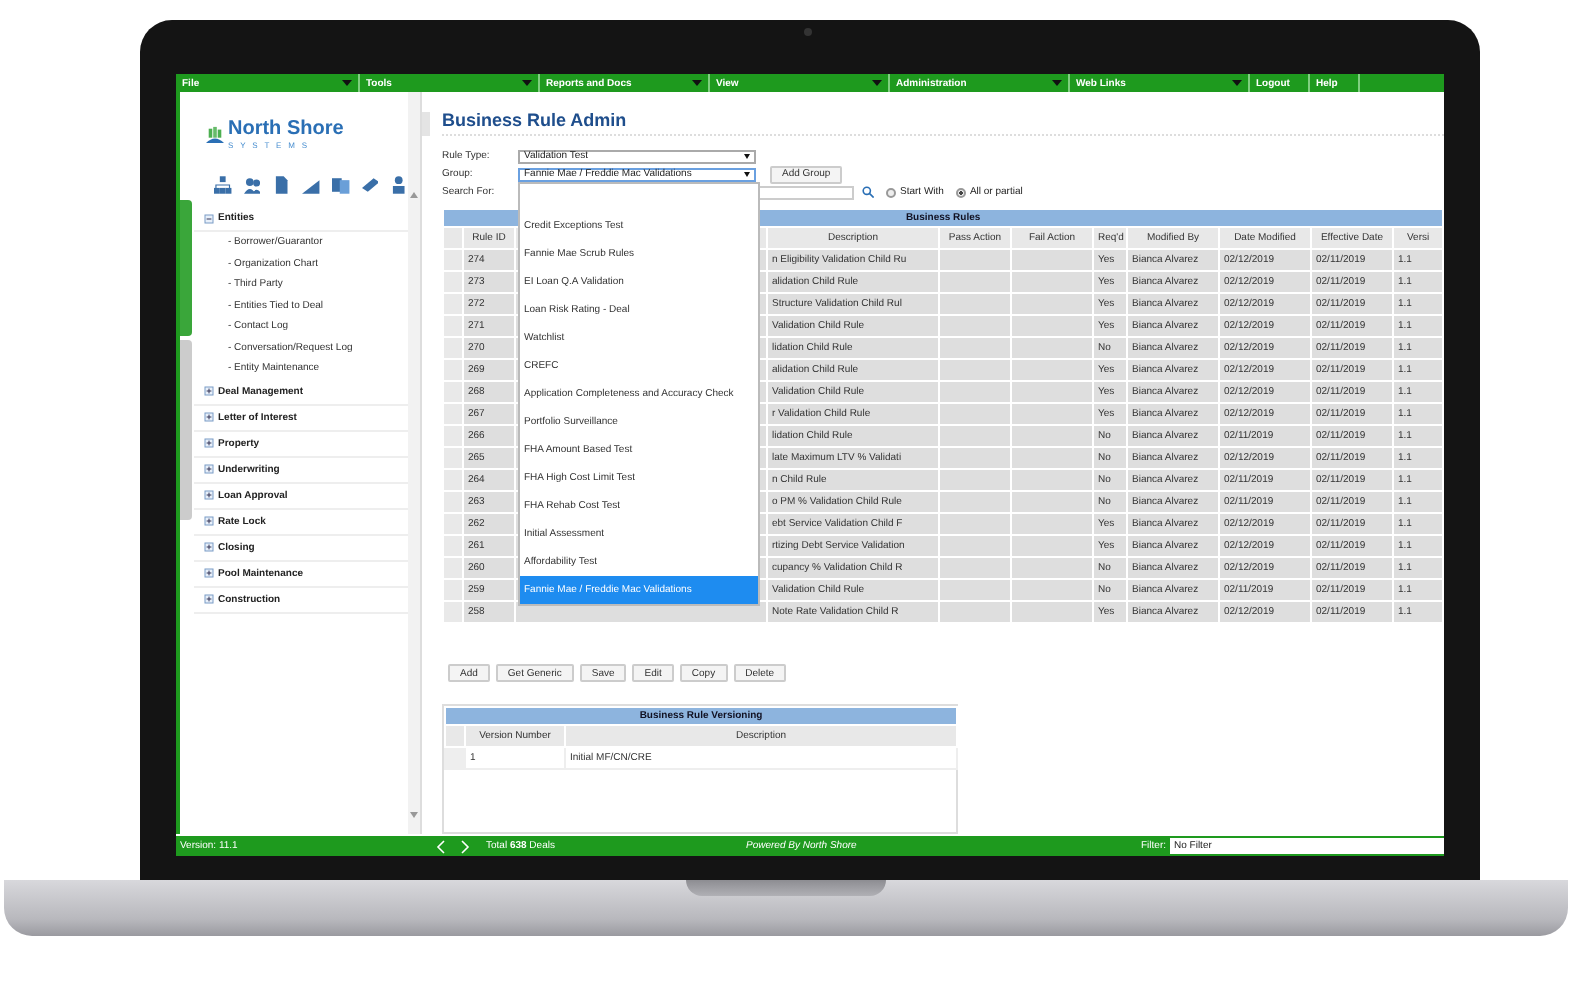 This screenshot has height=986, width=1580. I want to click on logo-name: North Shore, so click(286, 129).